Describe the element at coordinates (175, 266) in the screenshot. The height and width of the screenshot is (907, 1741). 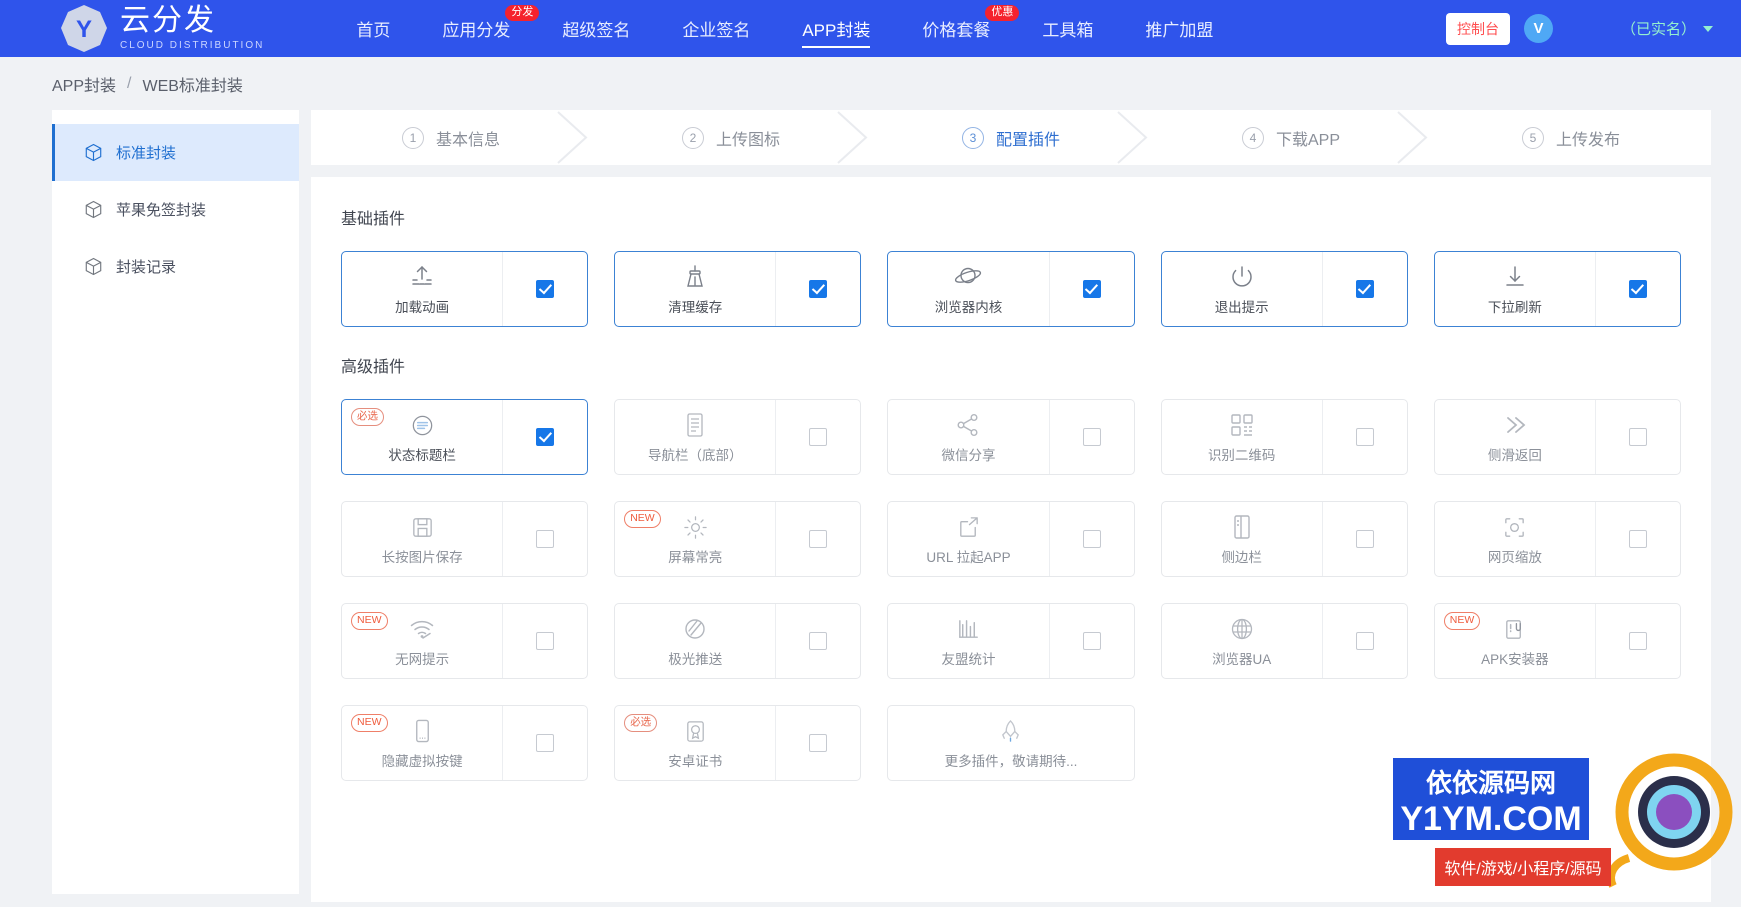
I see `sidebar-item-packaging-records: 封装记录` at that location.